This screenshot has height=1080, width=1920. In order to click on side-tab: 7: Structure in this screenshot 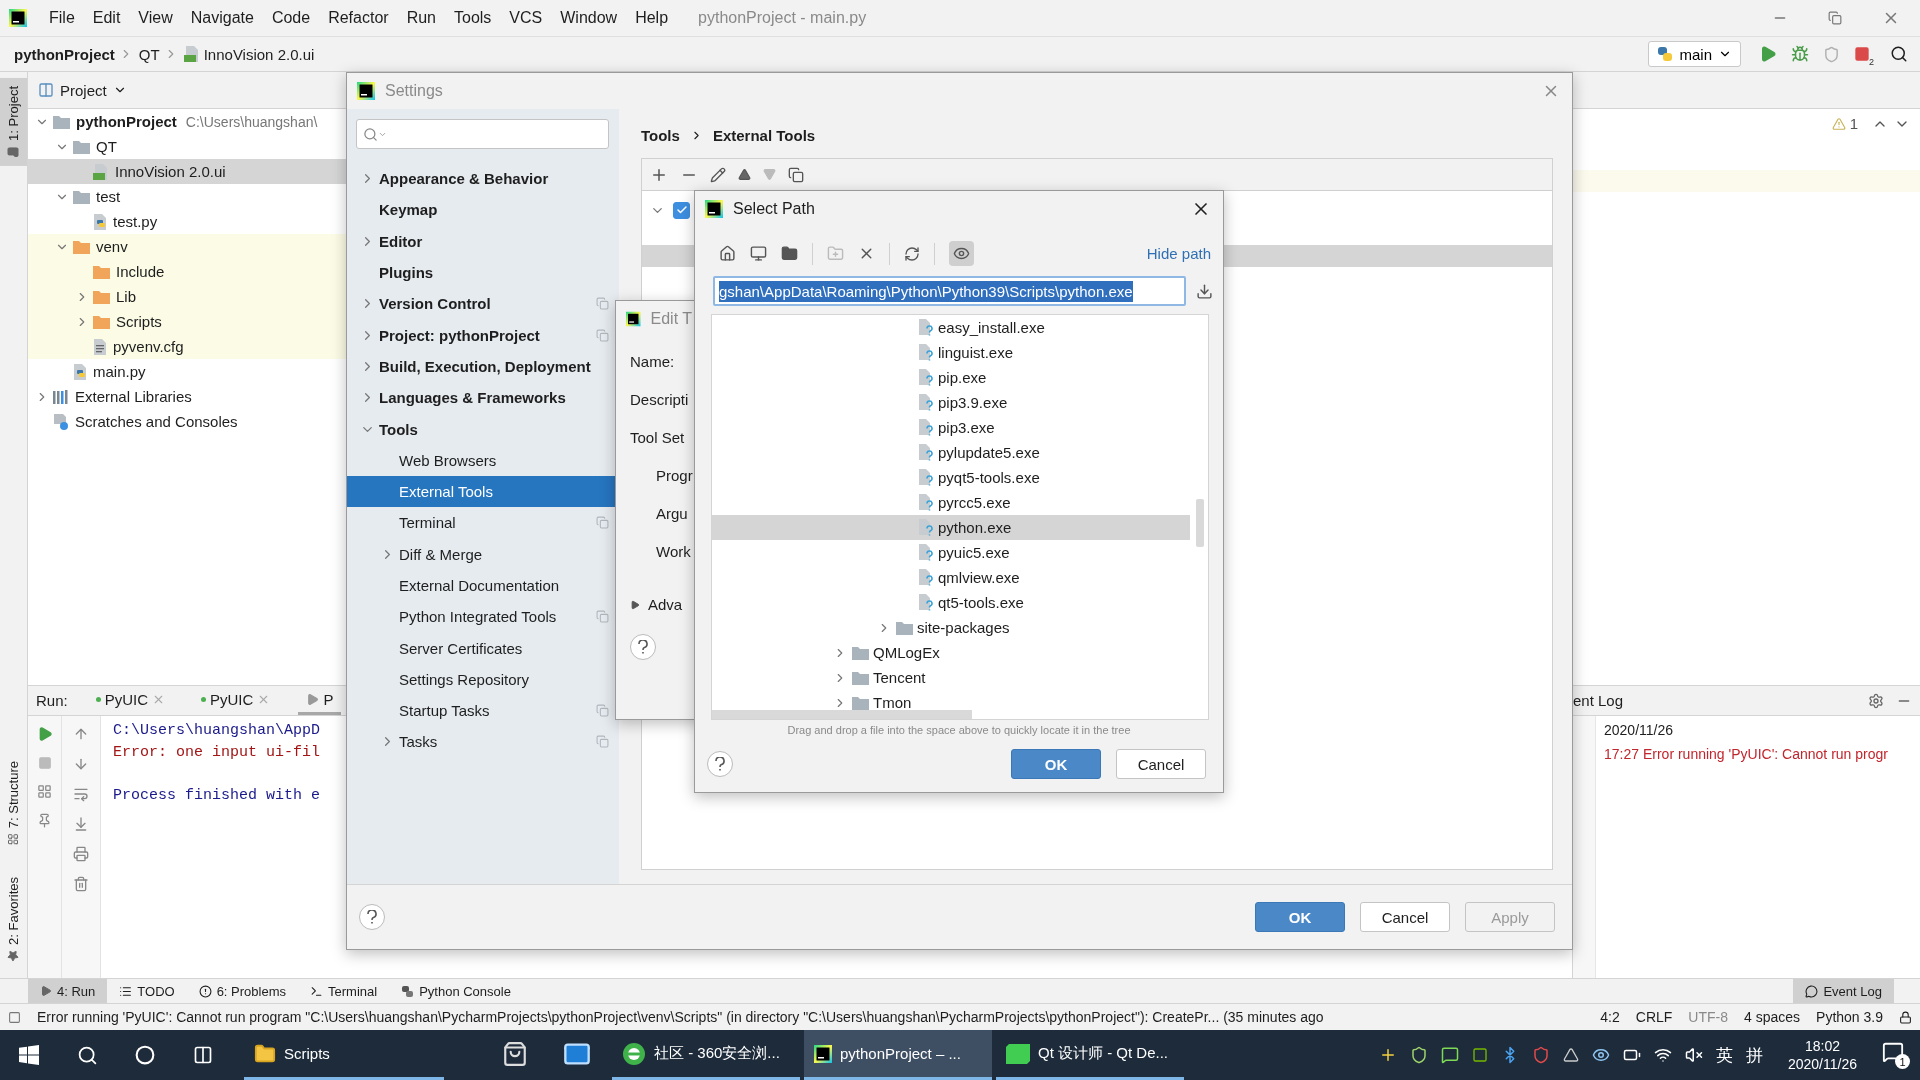, I will do `click(13, 803)`.